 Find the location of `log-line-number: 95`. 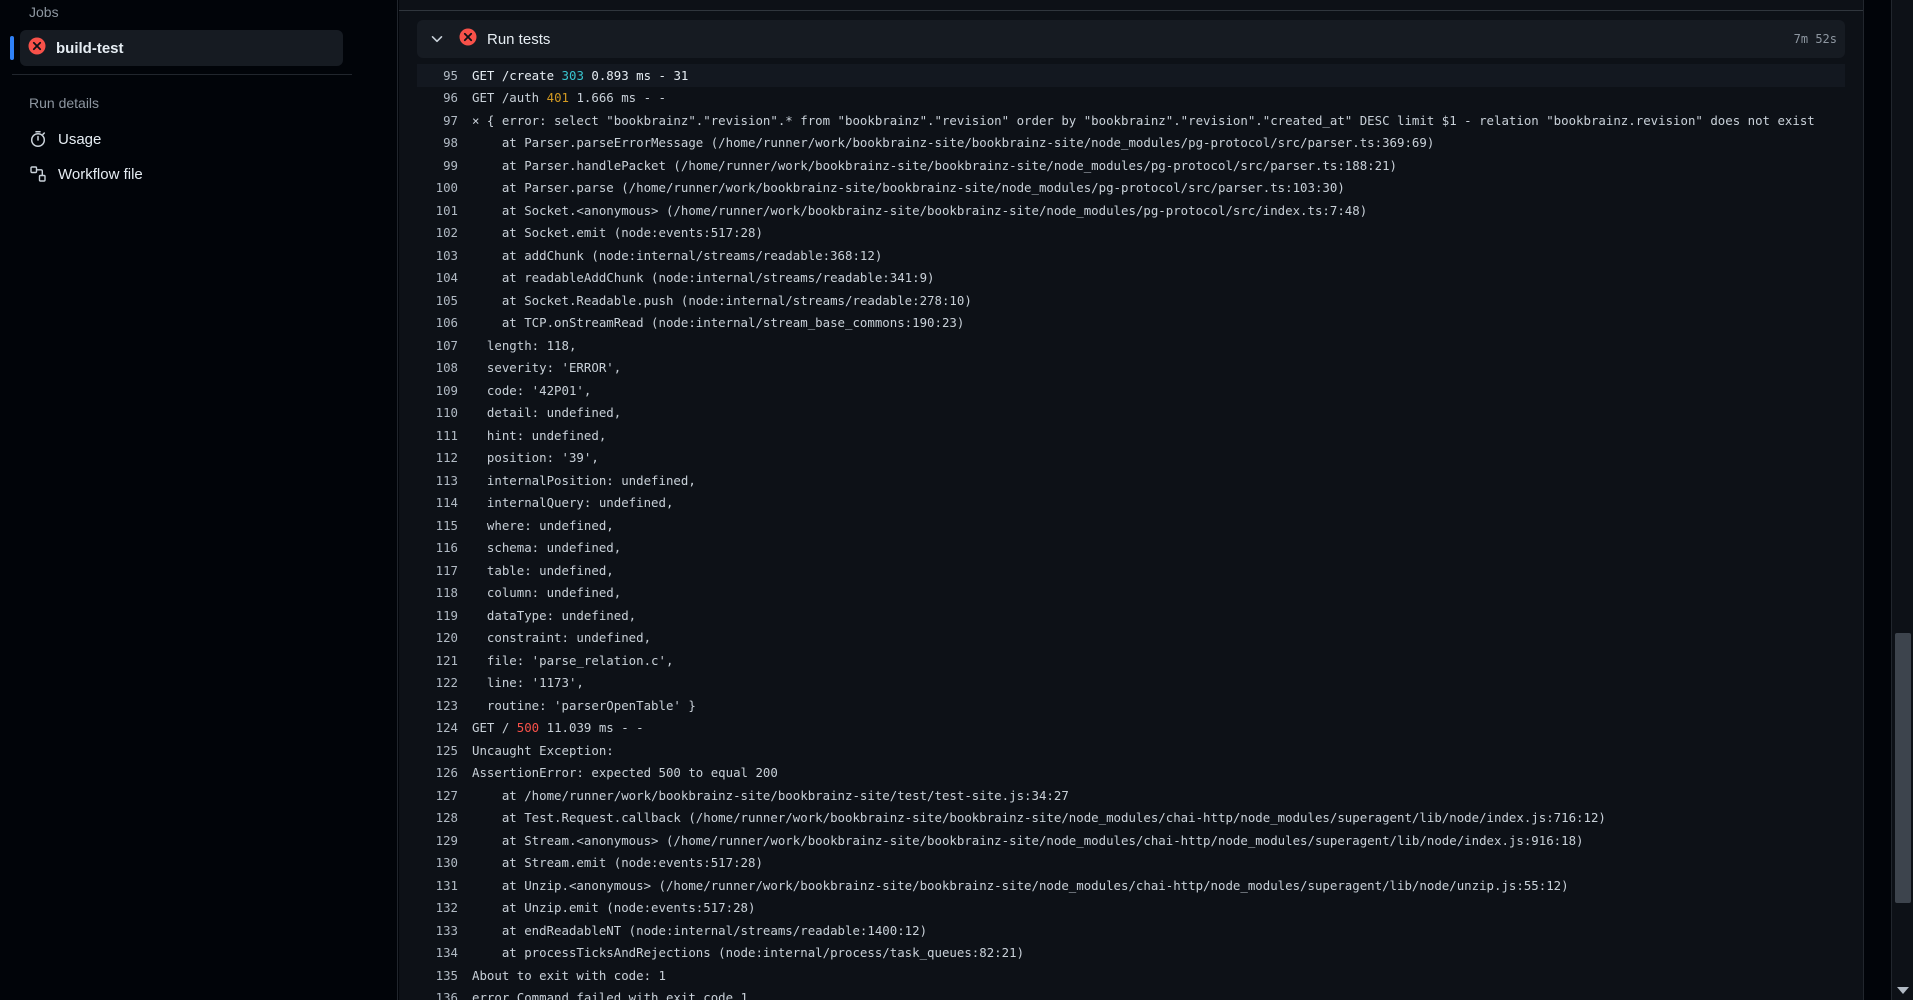

log-line-number: 95 is located at coordinates (444, 75).